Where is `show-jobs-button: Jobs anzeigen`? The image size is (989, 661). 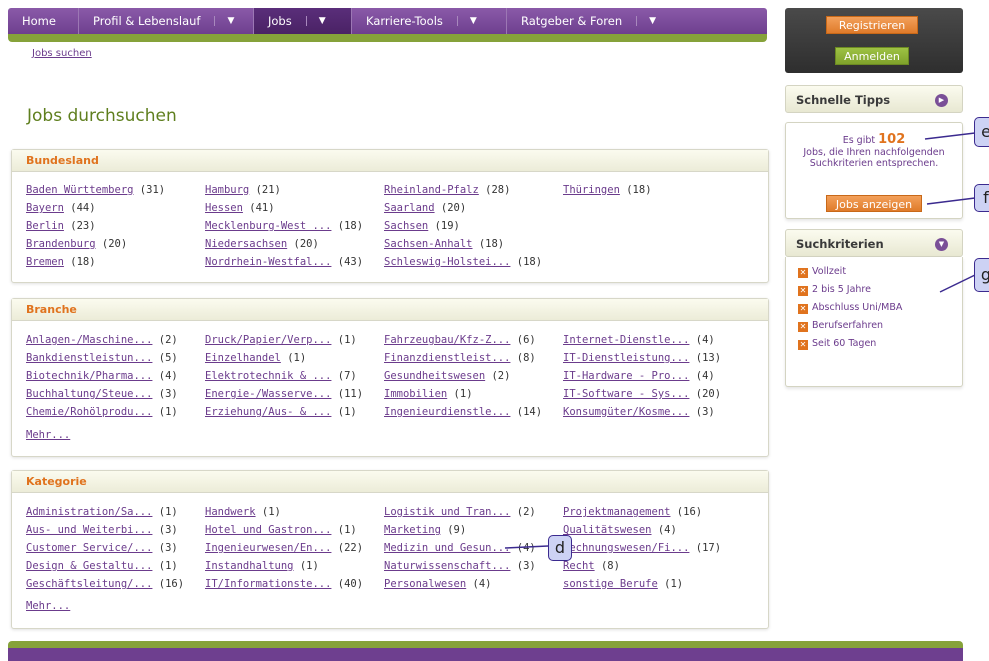 show-jobs-button: Jobs anzeigen is located at coordinates (874, 203).